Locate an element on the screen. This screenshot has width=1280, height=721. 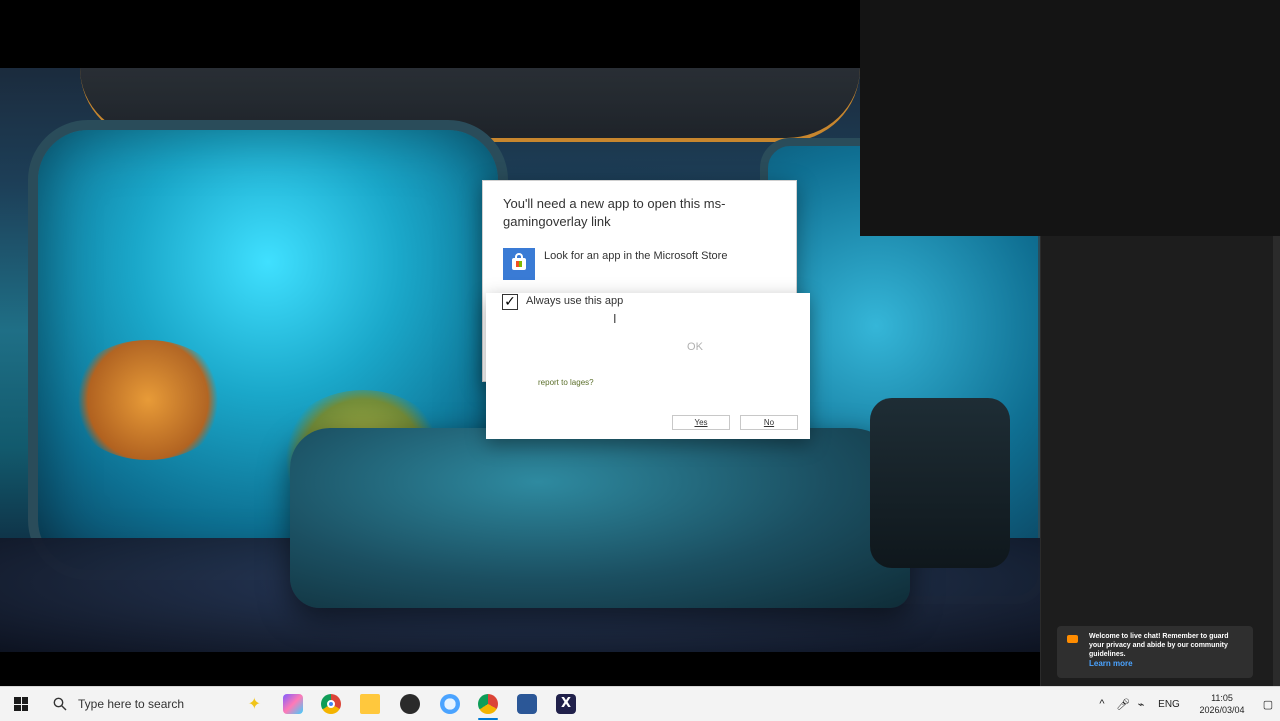
obs-icon is located at coordinates (410, 704).